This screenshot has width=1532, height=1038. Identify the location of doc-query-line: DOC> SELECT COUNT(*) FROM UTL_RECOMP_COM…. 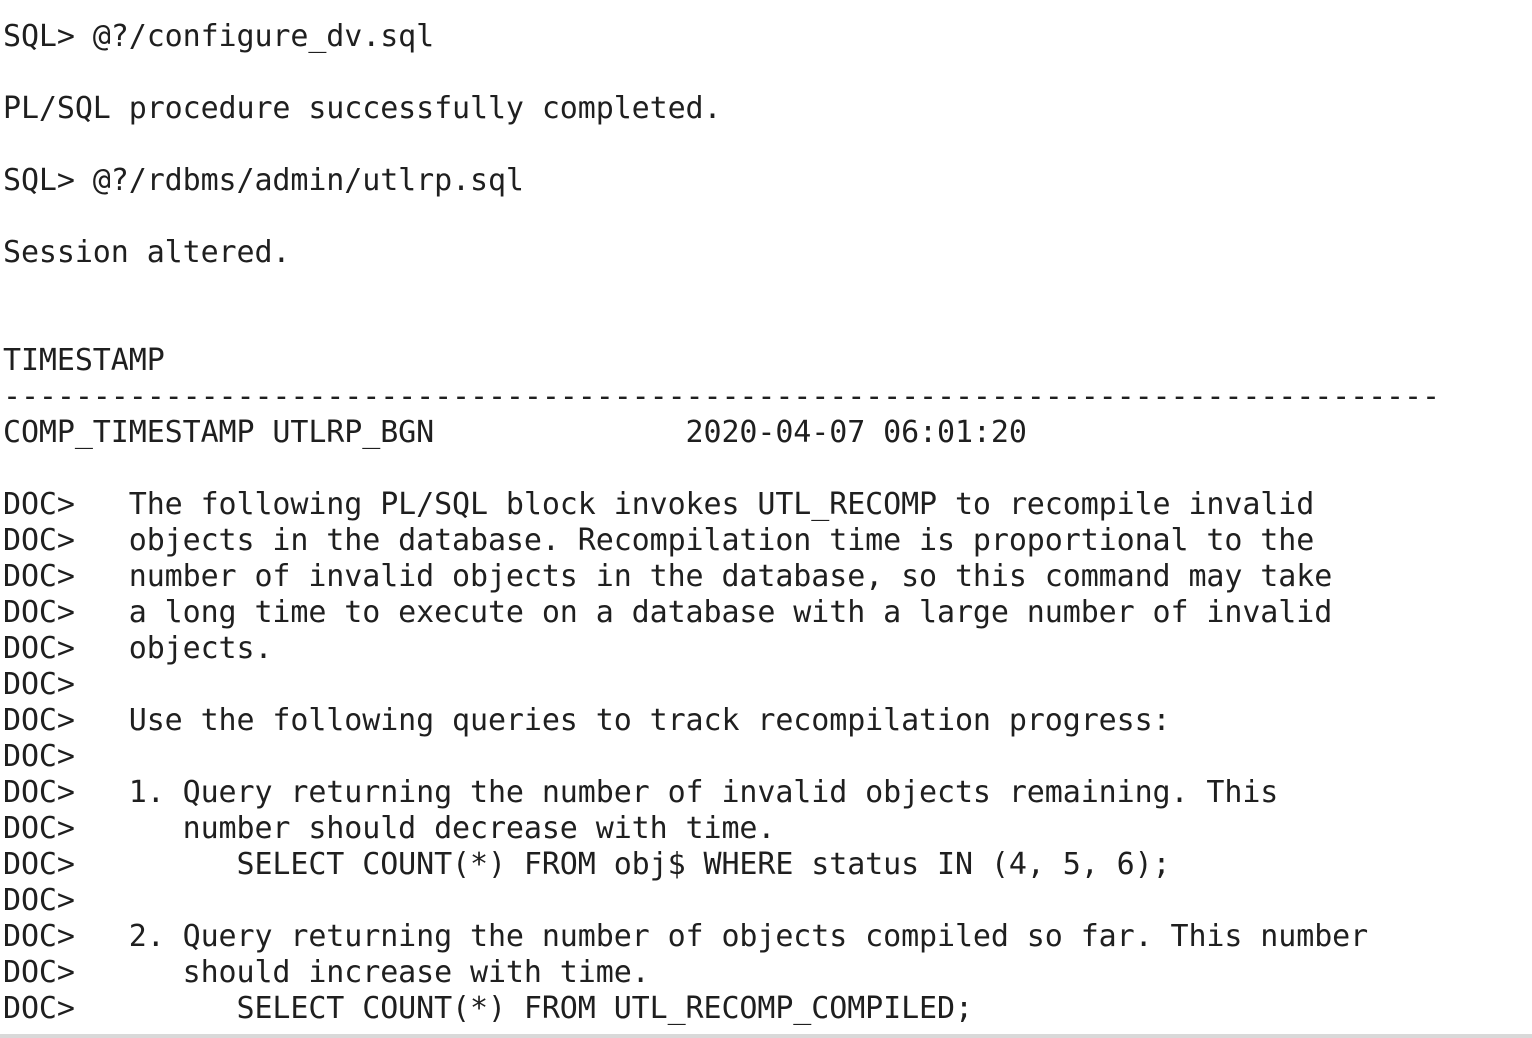
(488, 1008).